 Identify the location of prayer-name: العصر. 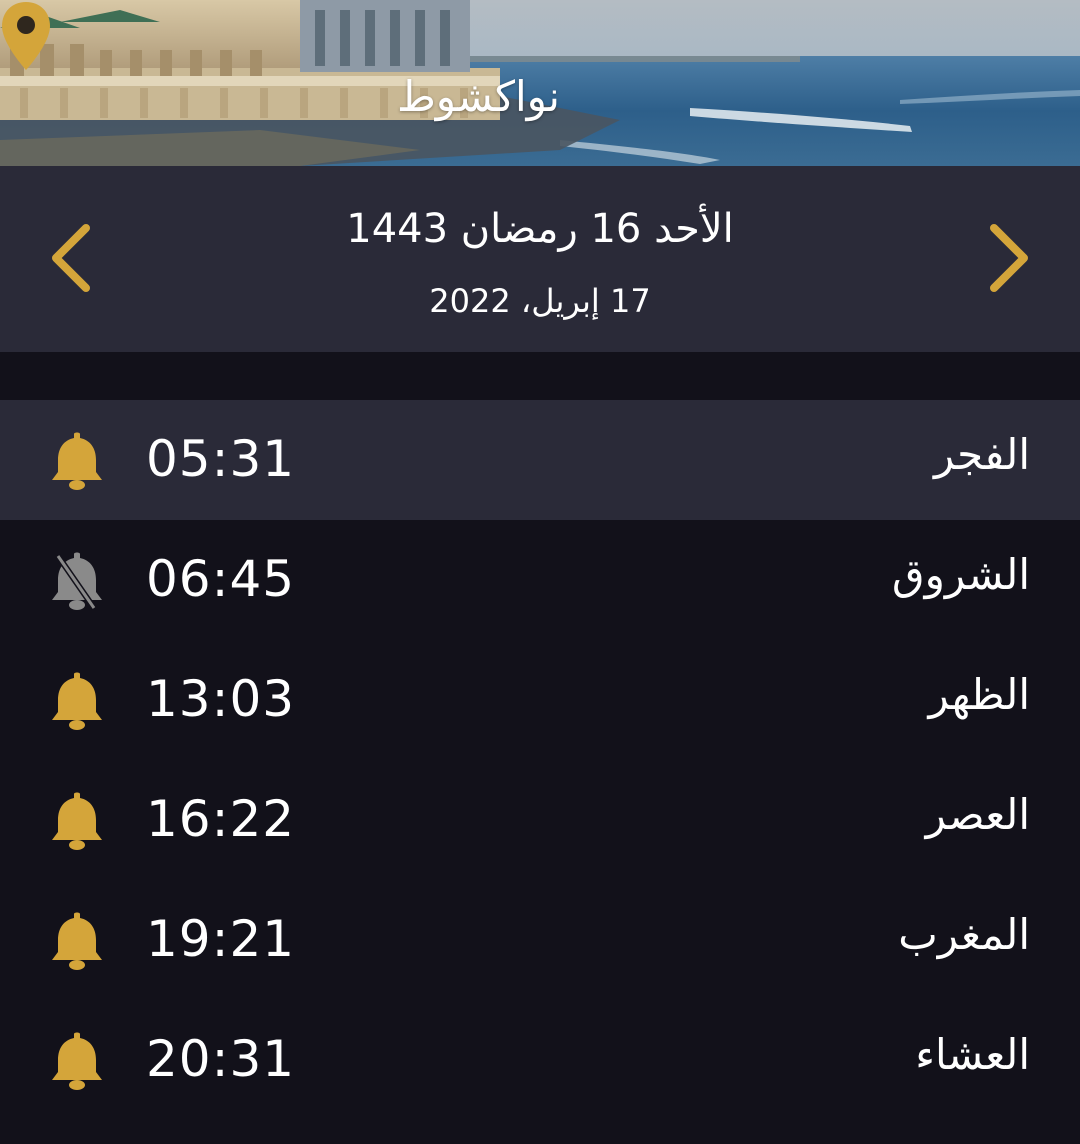
(977, 814).